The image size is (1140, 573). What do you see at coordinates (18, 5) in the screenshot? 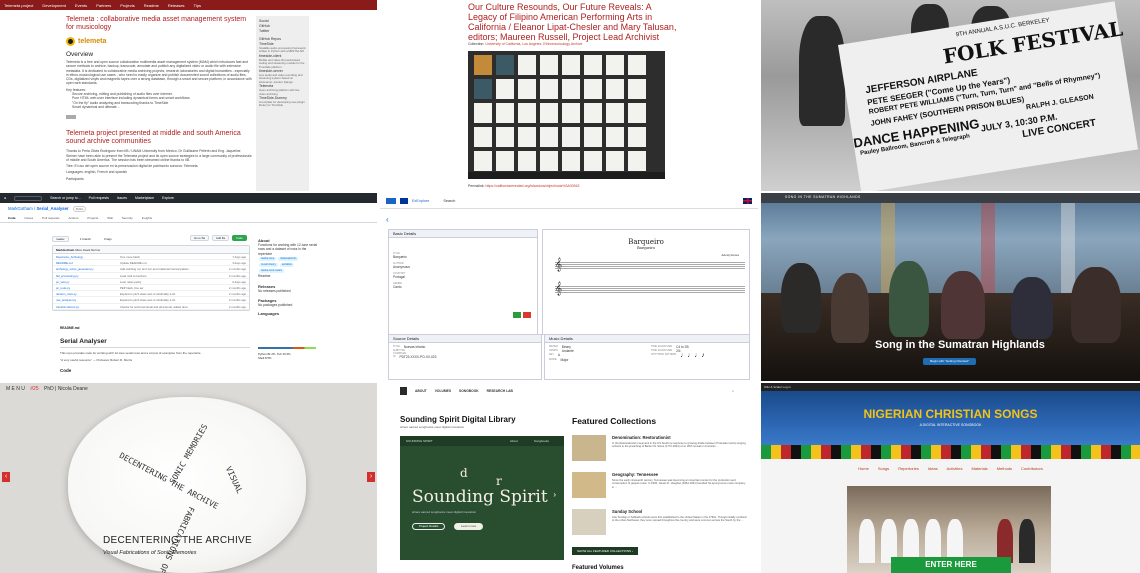
I see `nav-link: Telemeta project` at bounding box center [18, 5].